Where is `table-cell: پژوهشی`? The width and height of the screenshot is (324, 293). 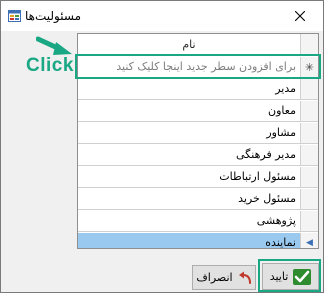 table-cell: پژوهشی is located at coordinates (189, 221).